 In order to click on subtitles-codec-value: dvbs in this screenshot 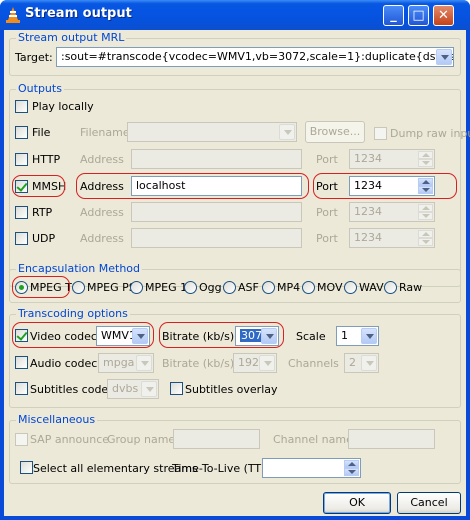, I will do `click(125, 388)`.